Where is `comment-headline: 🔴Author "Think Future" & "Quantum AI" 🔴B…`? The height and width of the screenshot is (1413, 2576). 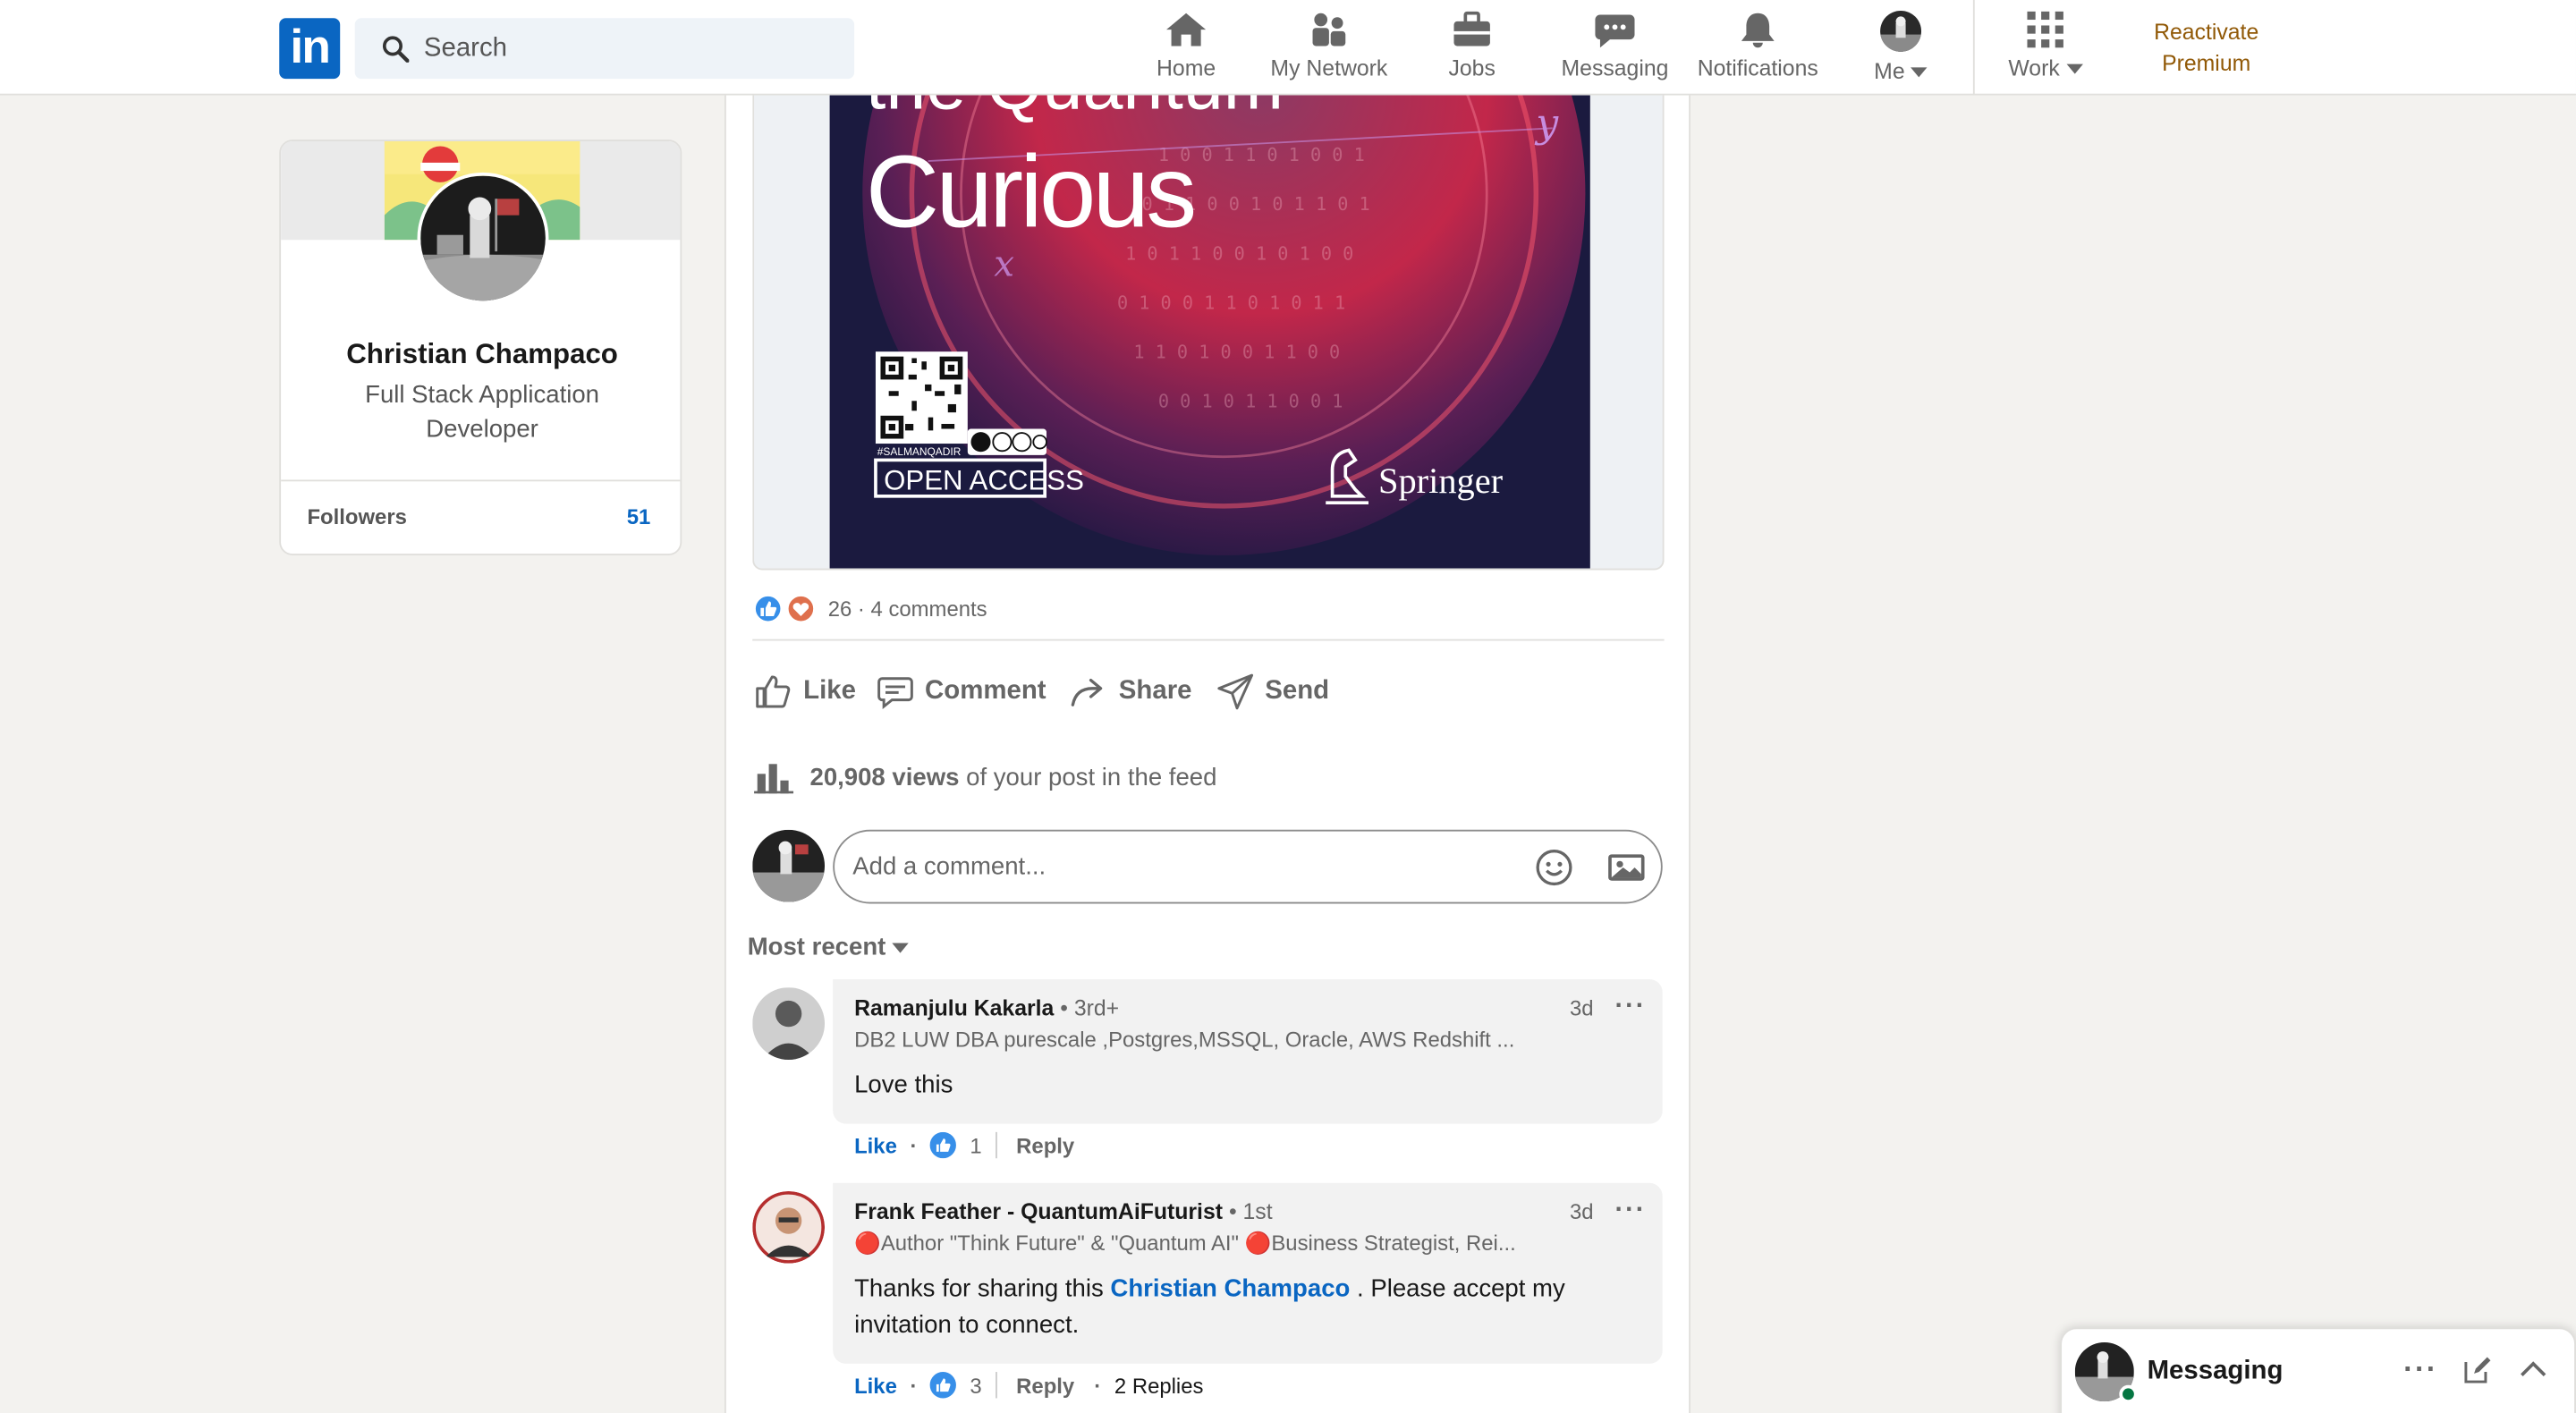 comment-headline: 🔴Author "Think Future" & "Quantum AI" 🔴B… is located at coordinates (1185, 1243).